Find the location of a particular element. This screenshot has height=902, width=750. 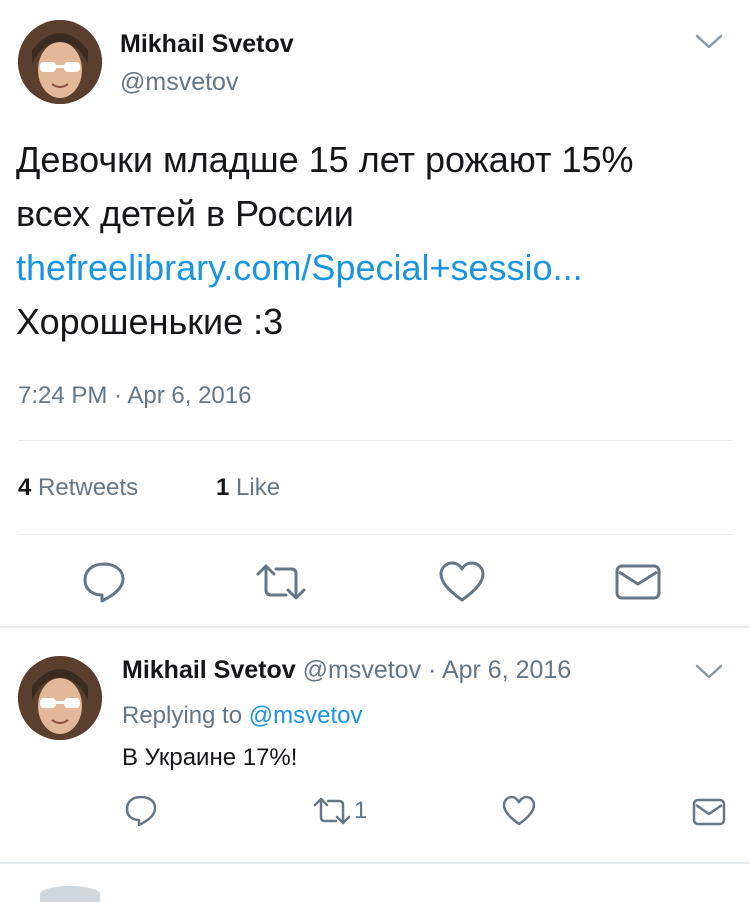

replying-to-label: Replying to is located at coordinates (182, 715).